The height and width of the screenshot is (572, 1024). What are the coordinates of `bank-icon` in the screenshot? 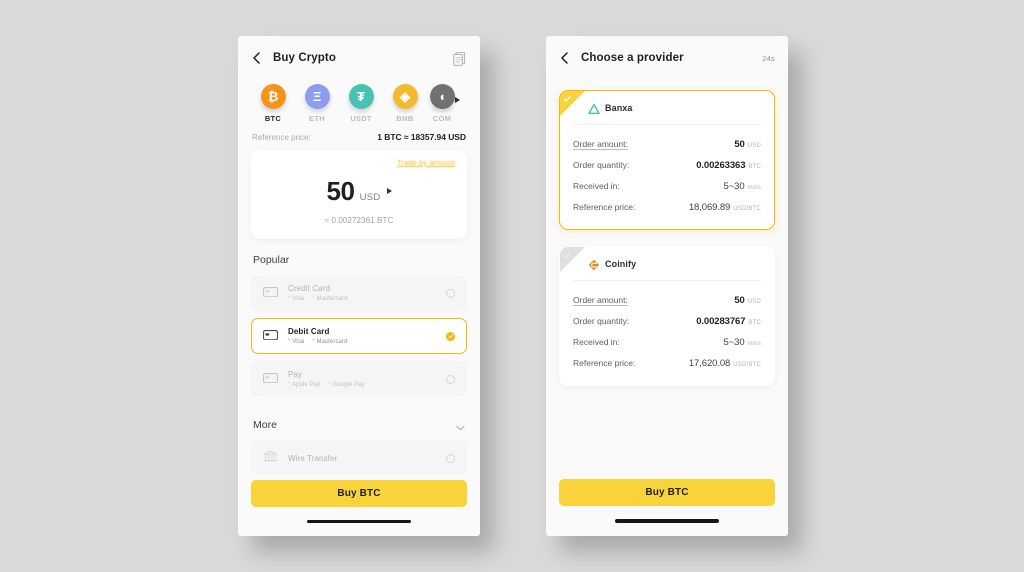 It's located at (270, 458).